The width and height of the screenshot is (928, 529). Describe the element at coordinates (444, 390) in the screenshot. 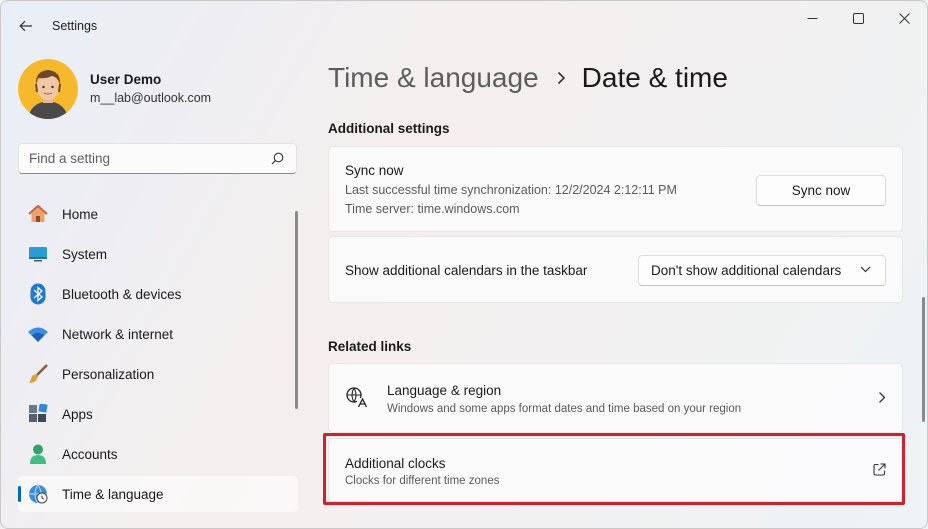

I see `language-region-title: Language & region` at that location.